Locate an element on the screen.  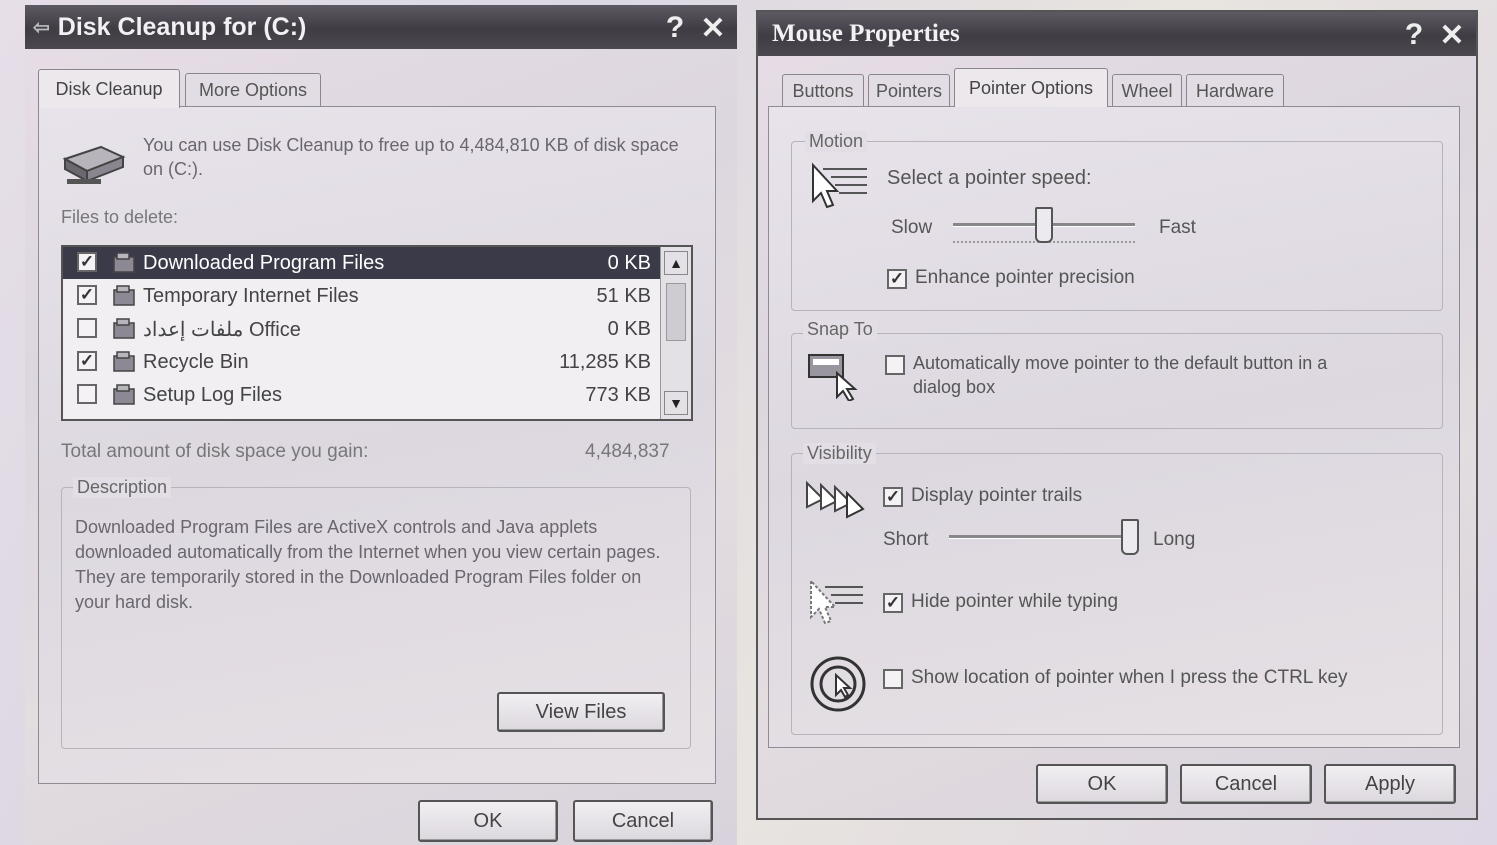
file-size: 51 KB is located at coordinates (623, 295).